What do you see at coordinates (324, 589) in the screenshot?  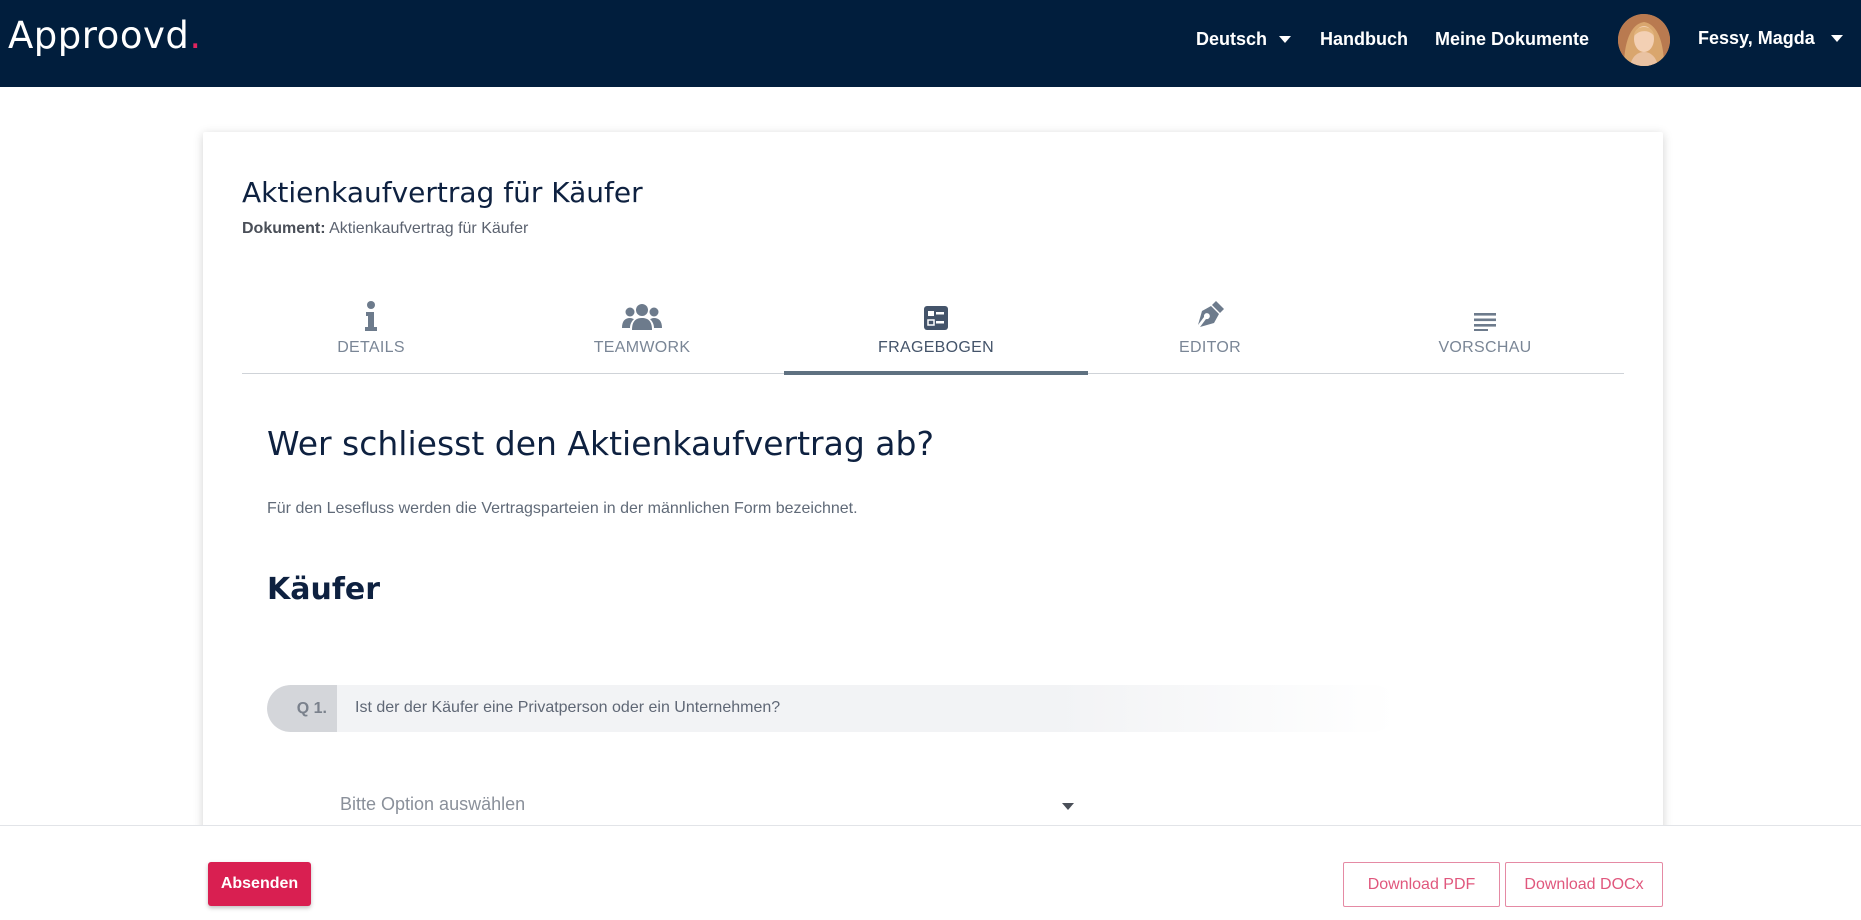 I see `section-heading: Käufer` at bounding box center [324, 589].